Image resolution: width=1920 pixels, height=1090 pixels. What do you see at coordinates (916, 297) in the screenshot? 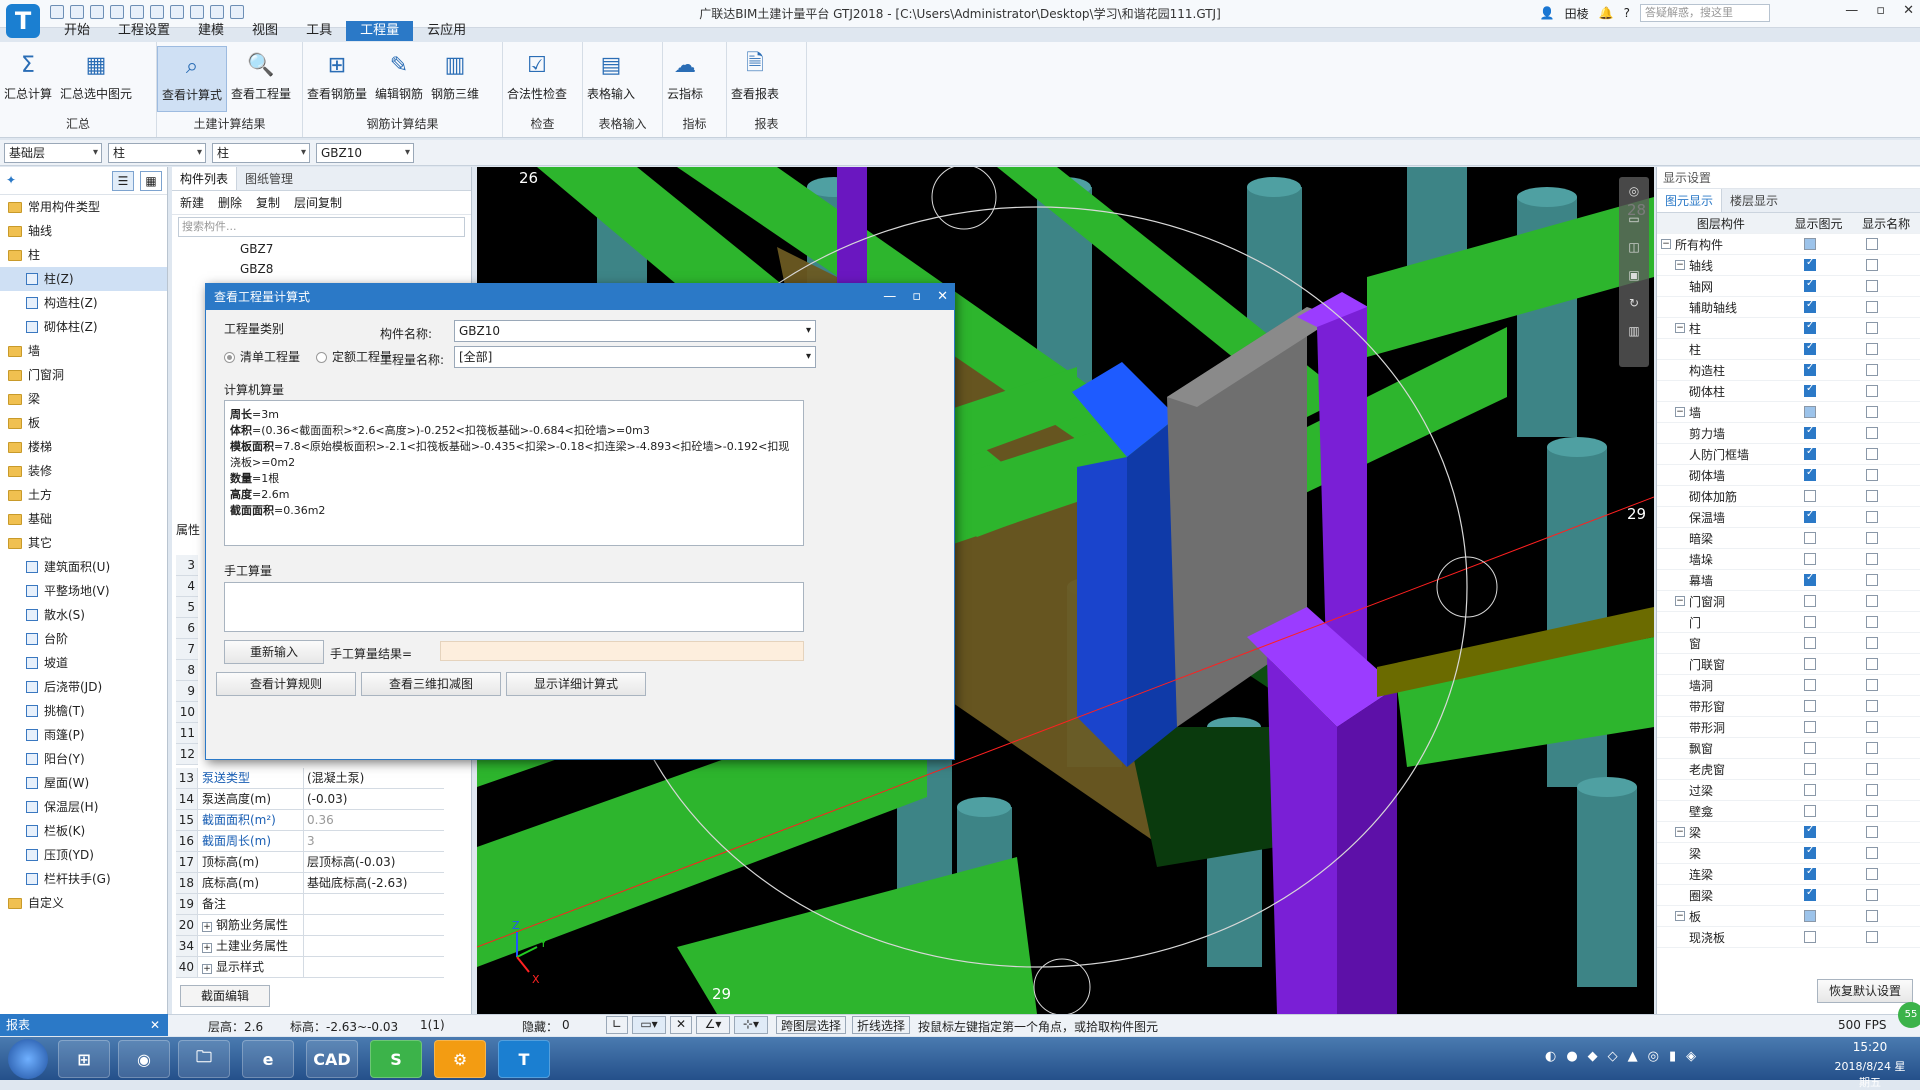
I see `dialog-maximize-button: ▫` at bounding box center [916, 297].